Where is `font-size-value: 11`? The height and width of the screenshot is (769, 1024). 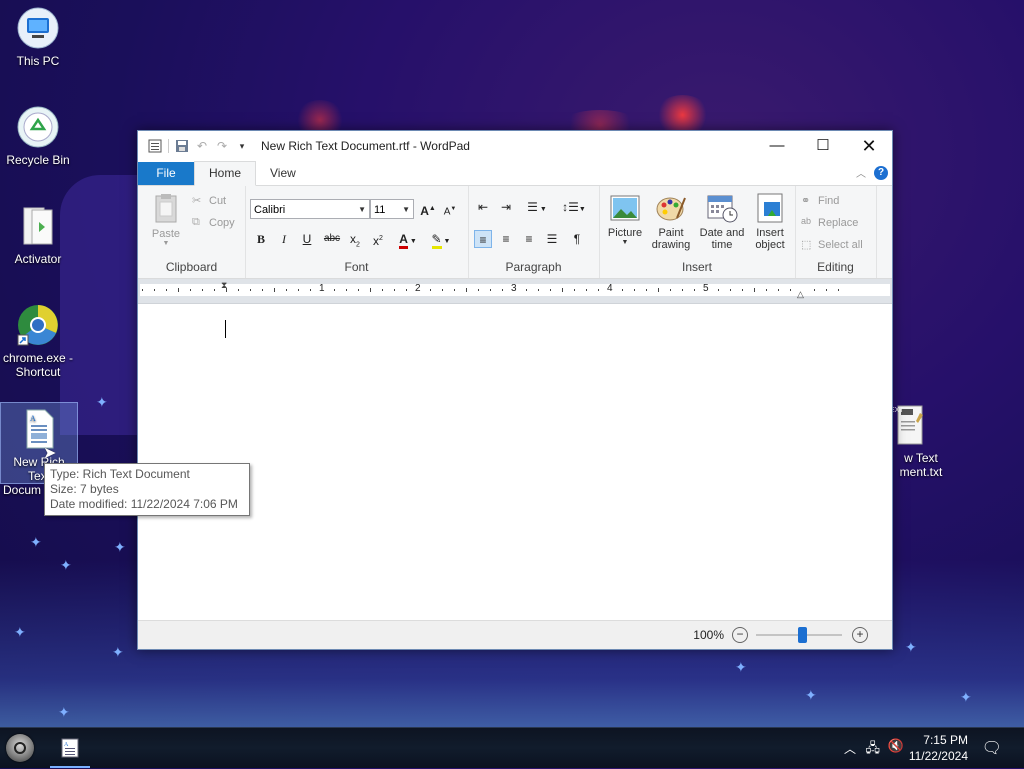 font-size-value: 11 is located at coordinates (380, 210).